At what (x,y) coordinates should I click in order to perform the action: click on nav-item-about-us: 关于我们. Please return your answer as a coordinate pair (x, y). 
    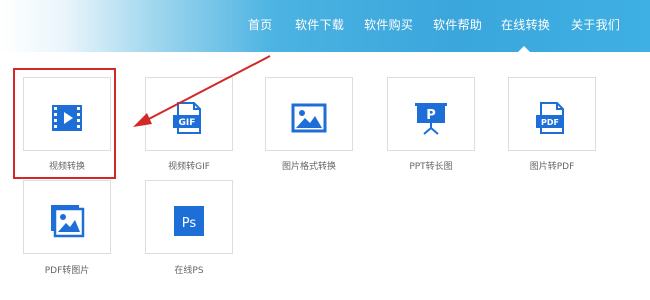
    Looking at the image, I should click on (595, 24).